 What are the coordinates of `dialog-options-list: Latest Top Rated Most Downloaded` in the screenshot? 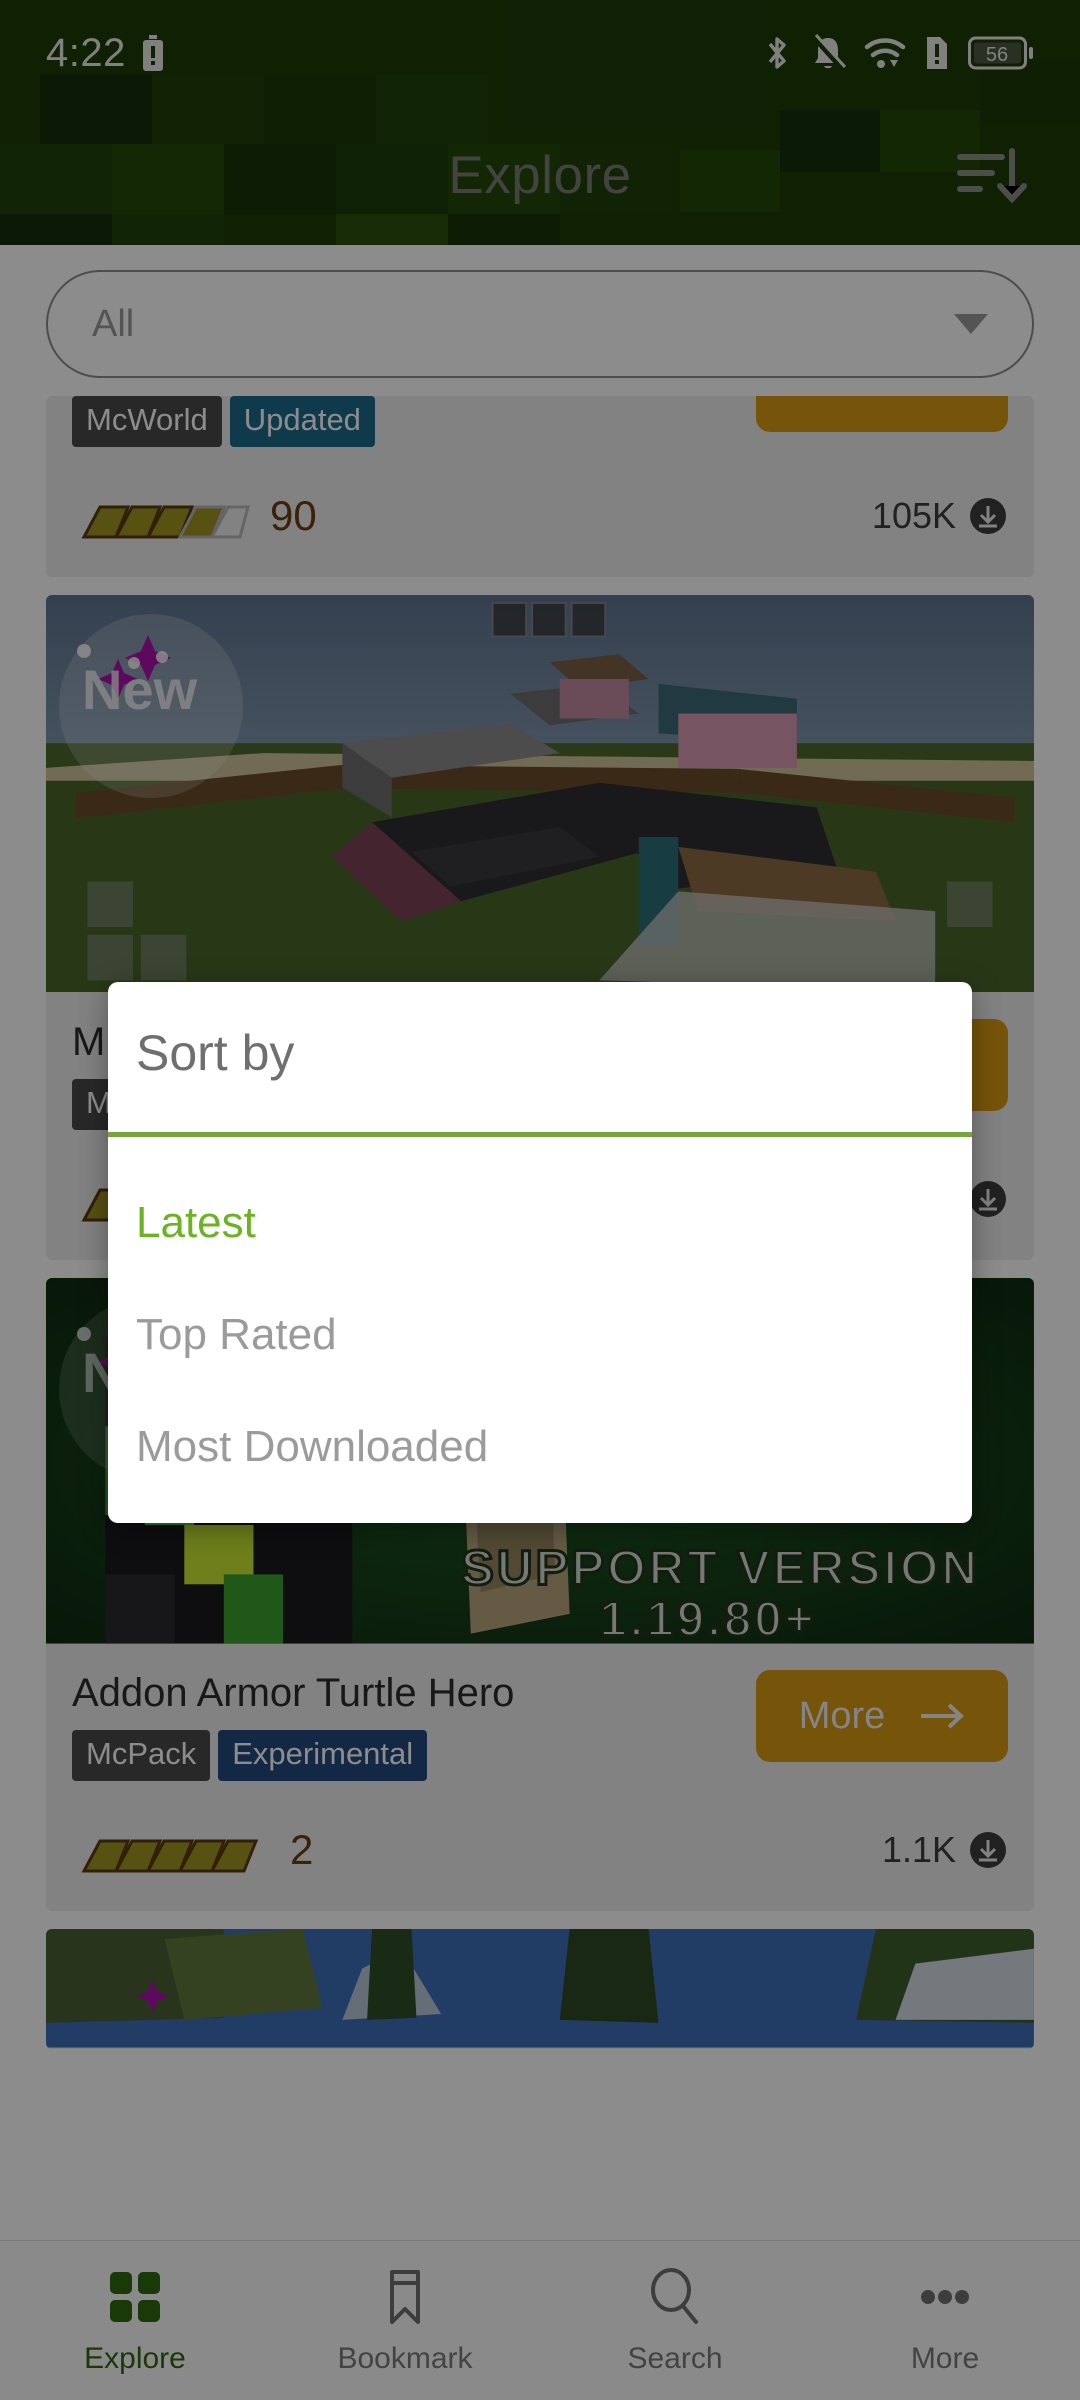 It's located at (540, 1330).